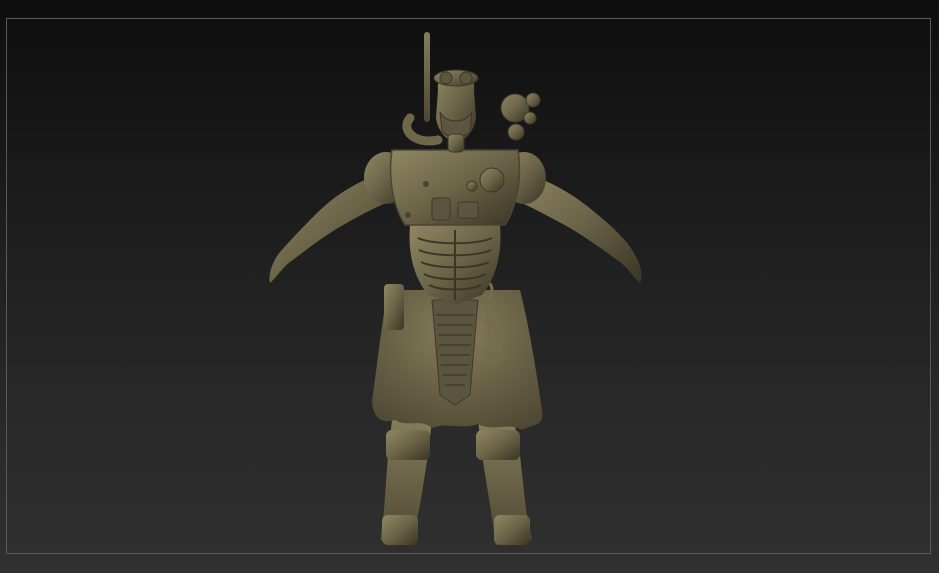 Image resolution: width=939 pixels, height=573 pixels. Describe the element at coordinates (520, 116) in the screenshot. I see `shoulder-canister` at that location.